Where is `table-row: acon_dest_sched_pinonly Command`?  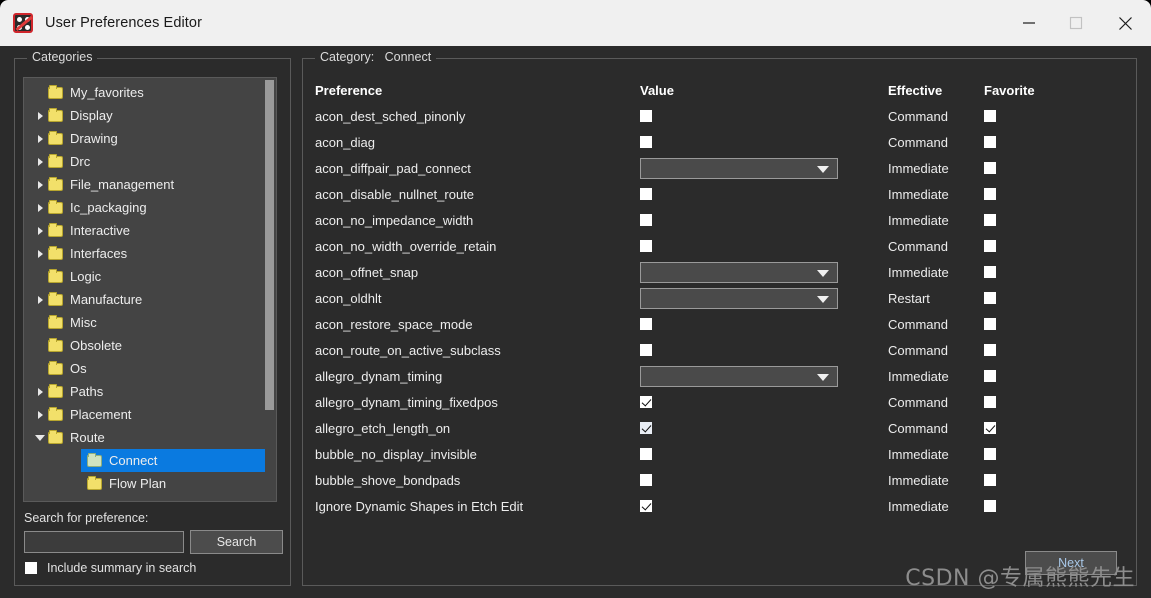
table-row: acon_dest_sched_pinonly Command is located at coordinates (720, 116).